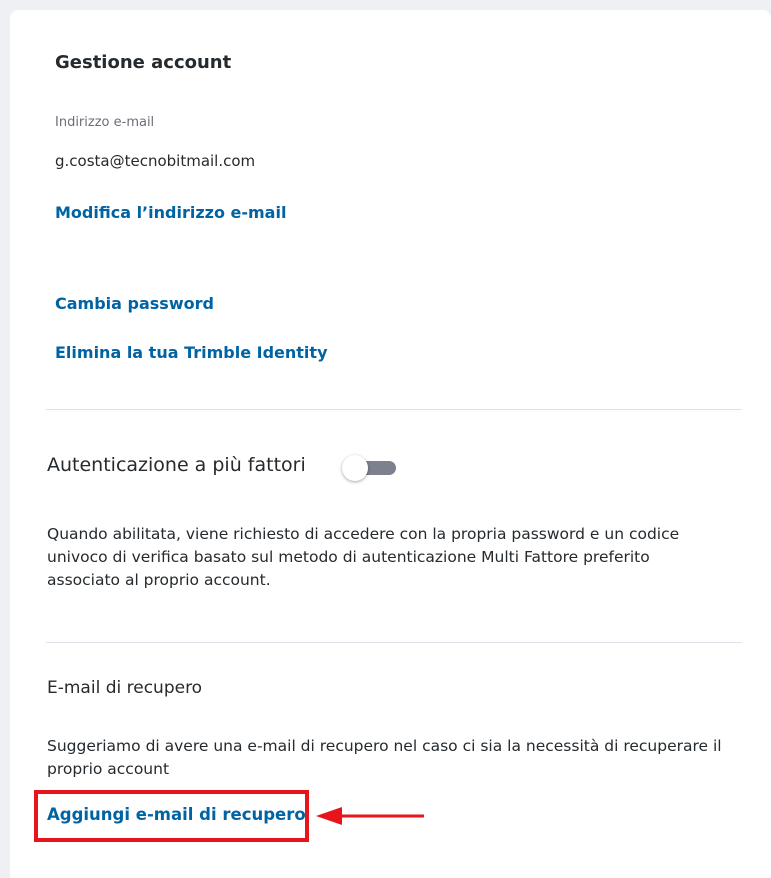 The height and width of the screenshot is (878, 771). I want to click on change-password-link: Cambia password, so click(134, 303).